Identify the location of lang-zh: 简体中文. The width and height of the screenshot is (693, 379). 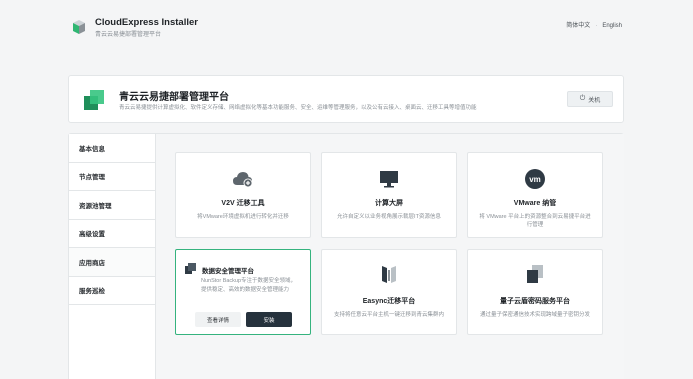
(578, 26).